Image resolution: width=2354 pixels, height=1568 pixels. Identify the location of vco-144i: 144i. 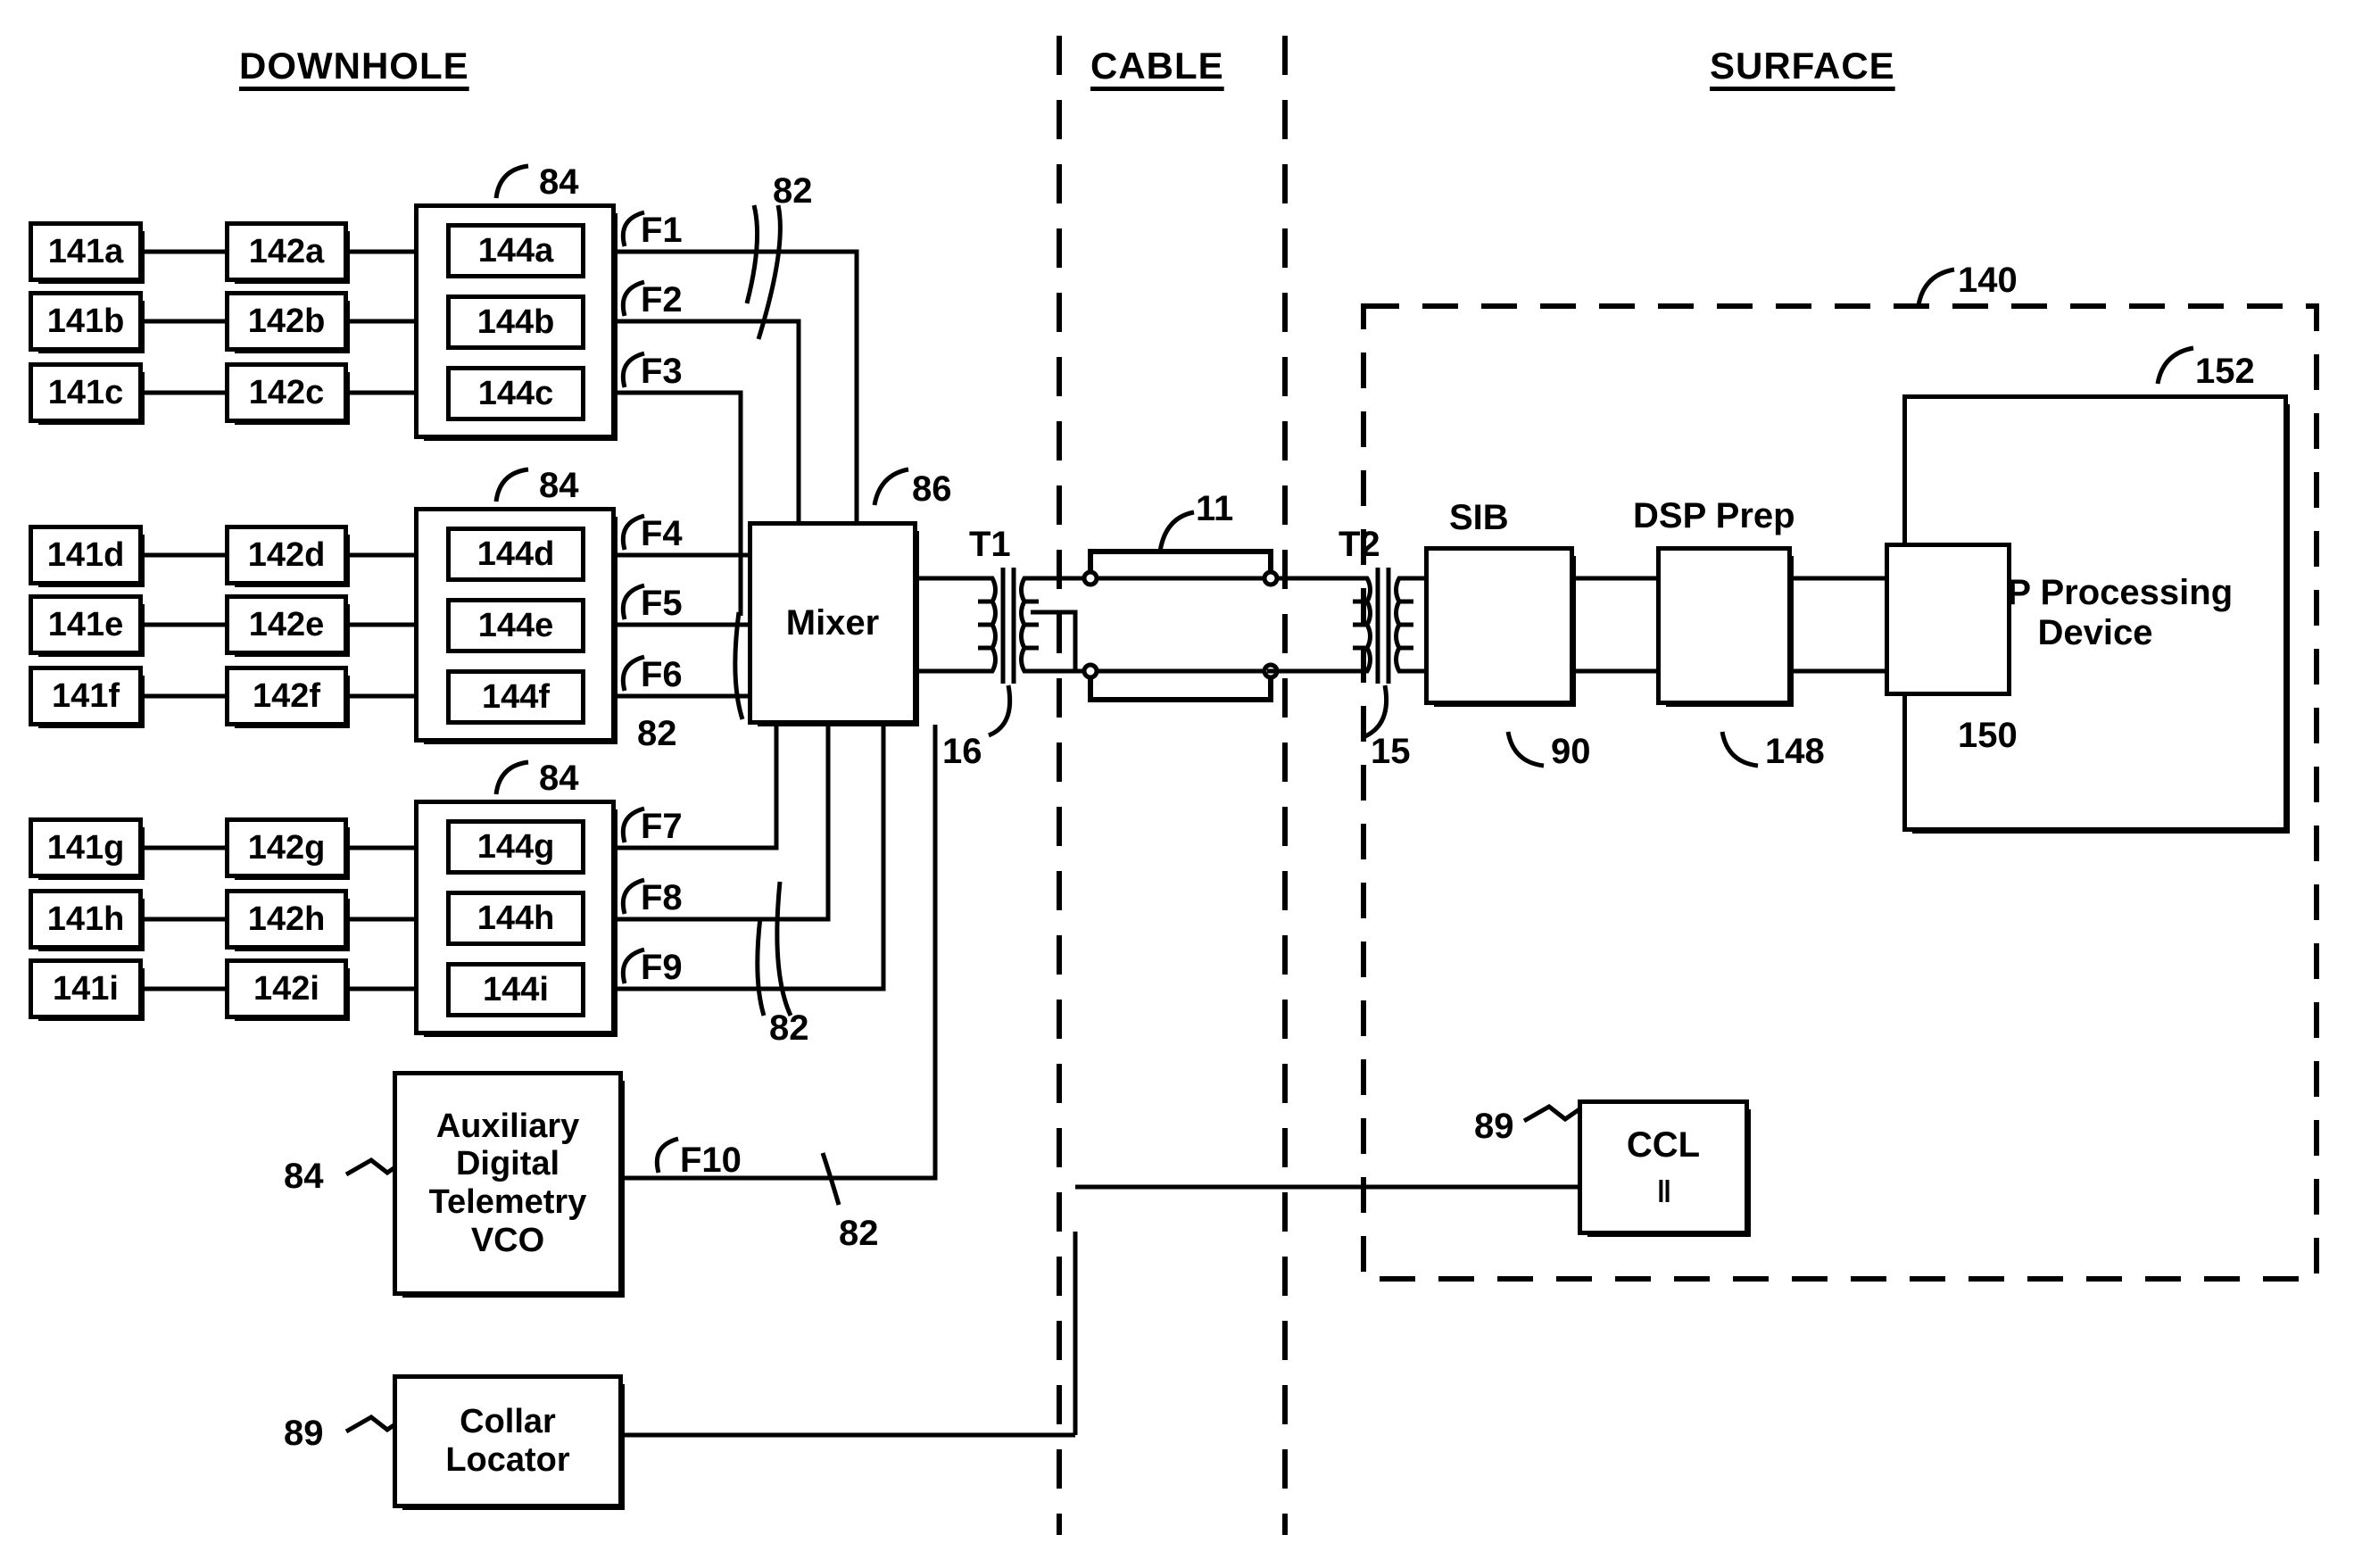
(515, 989).